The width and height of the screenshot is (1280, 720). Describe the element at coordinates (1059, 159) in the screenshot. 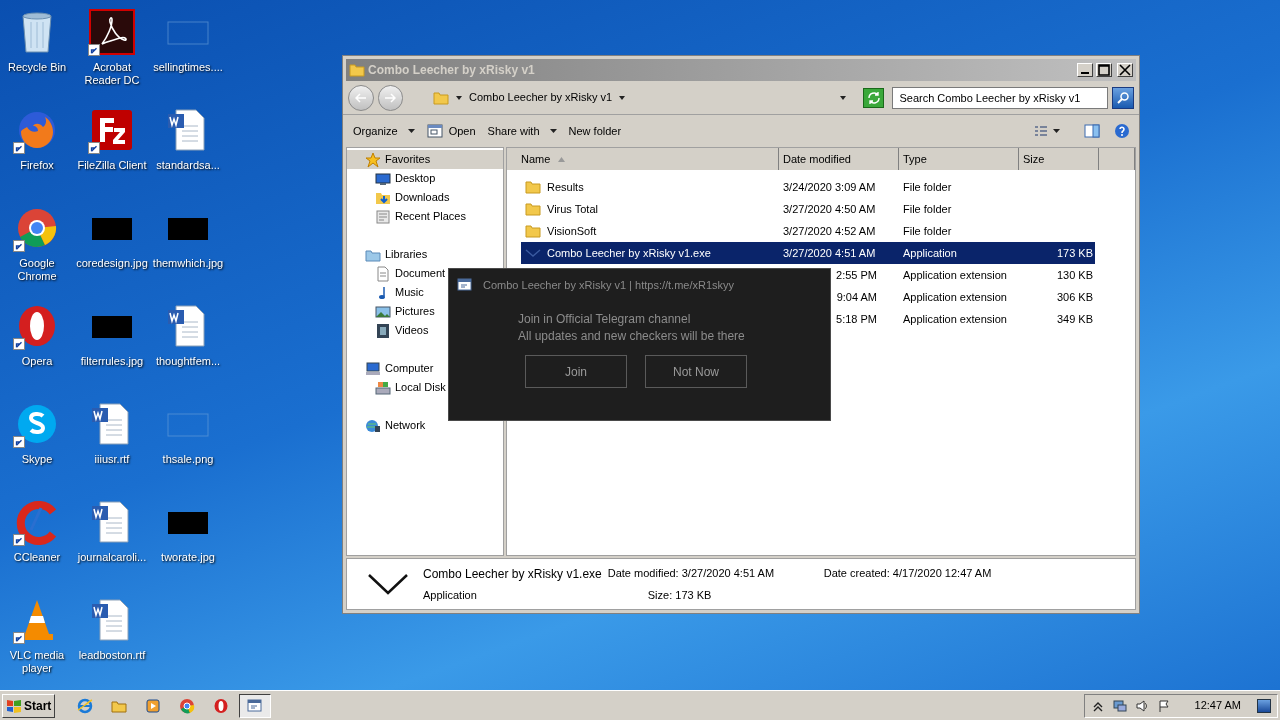

I see `column-header: Size` at that location.